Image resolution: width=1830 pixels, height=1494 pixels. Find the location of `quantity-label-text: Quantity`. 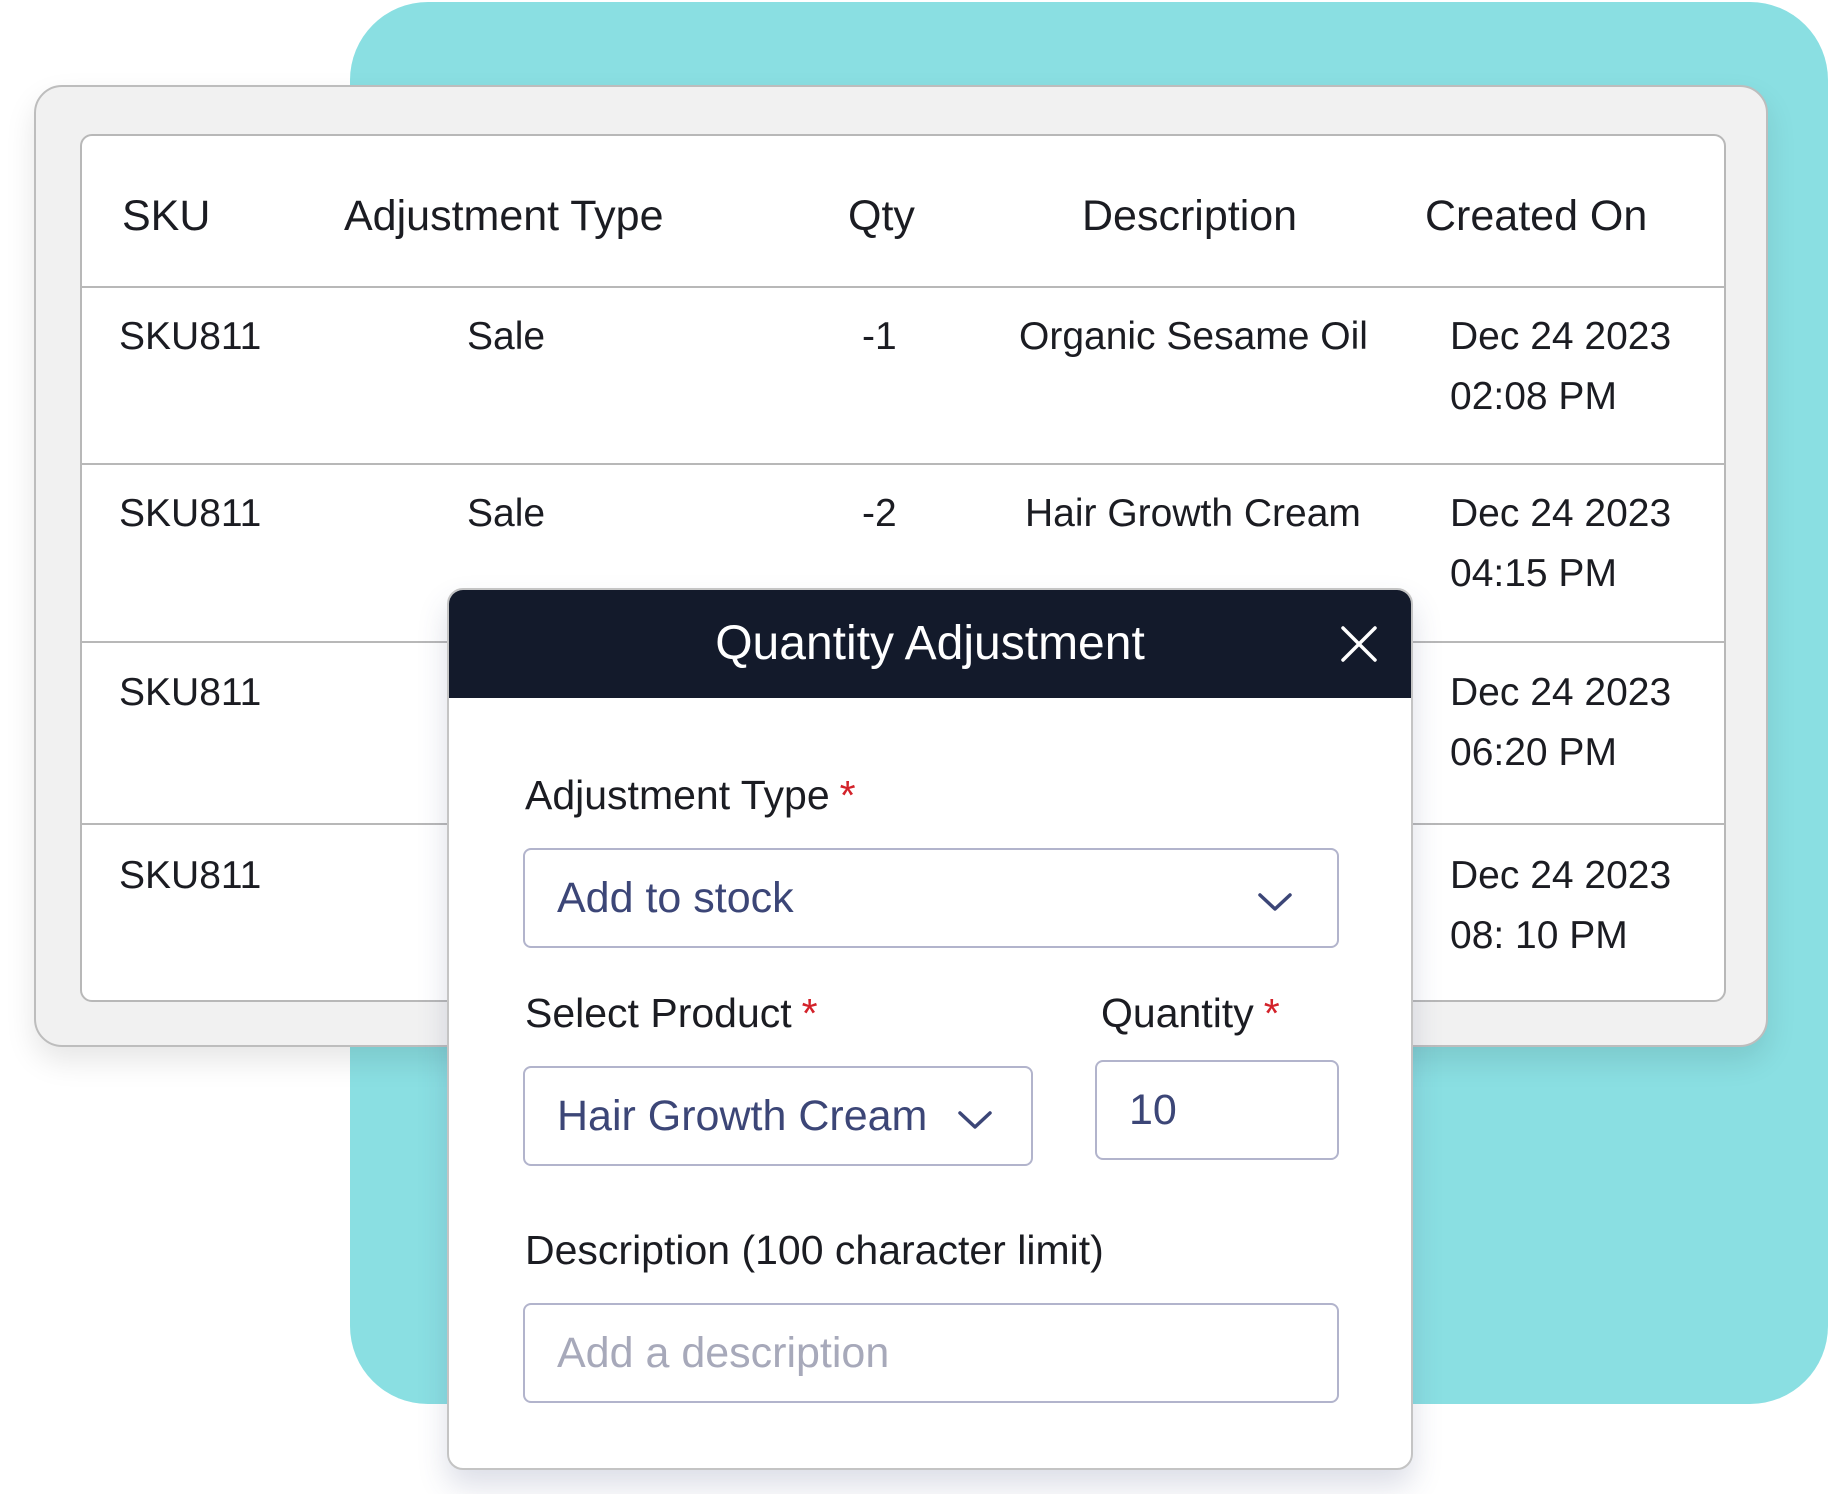

quantity-label-text: Quantity is located at coordinates (1177, 1013).